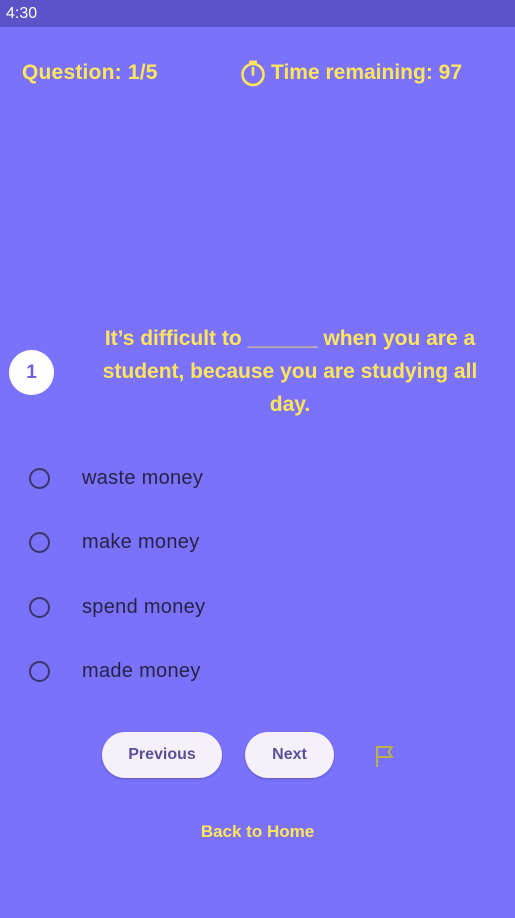 The image size is (515, 918). I want to click on next-button: Next, so click(289, 755).